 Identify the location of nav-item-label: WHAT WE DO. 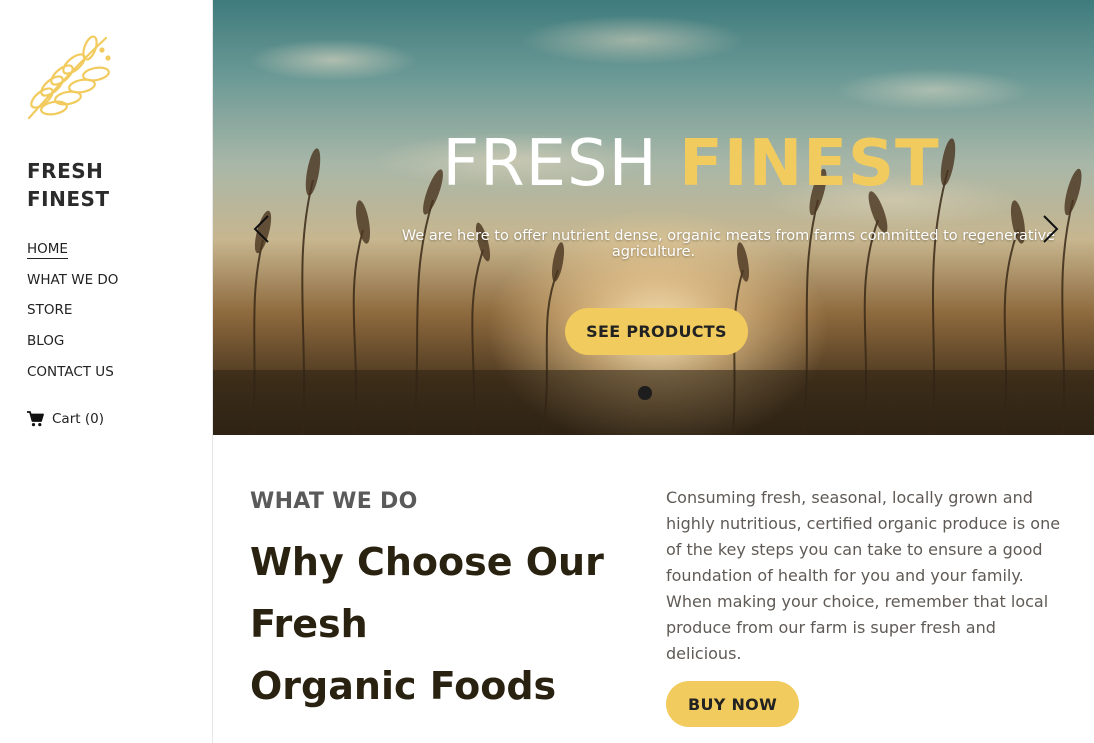
(73, 279).